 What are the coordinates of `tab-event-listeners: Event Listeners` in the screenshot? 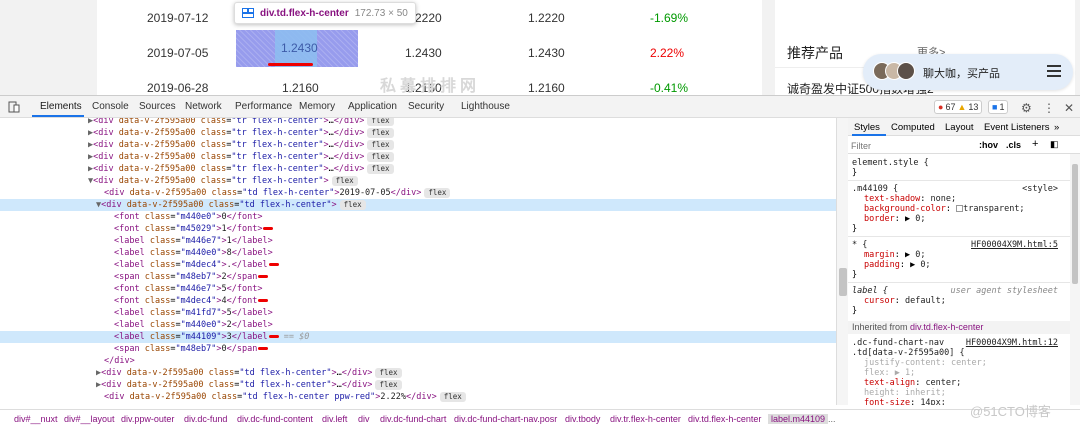 It's located at (1016, 127).